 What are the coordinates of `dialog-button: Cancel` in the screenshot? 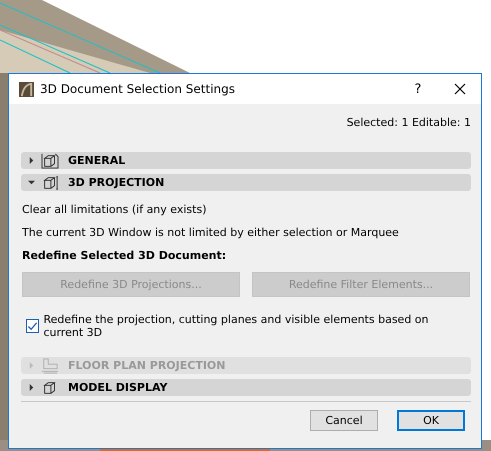 It's located at (344, 420).